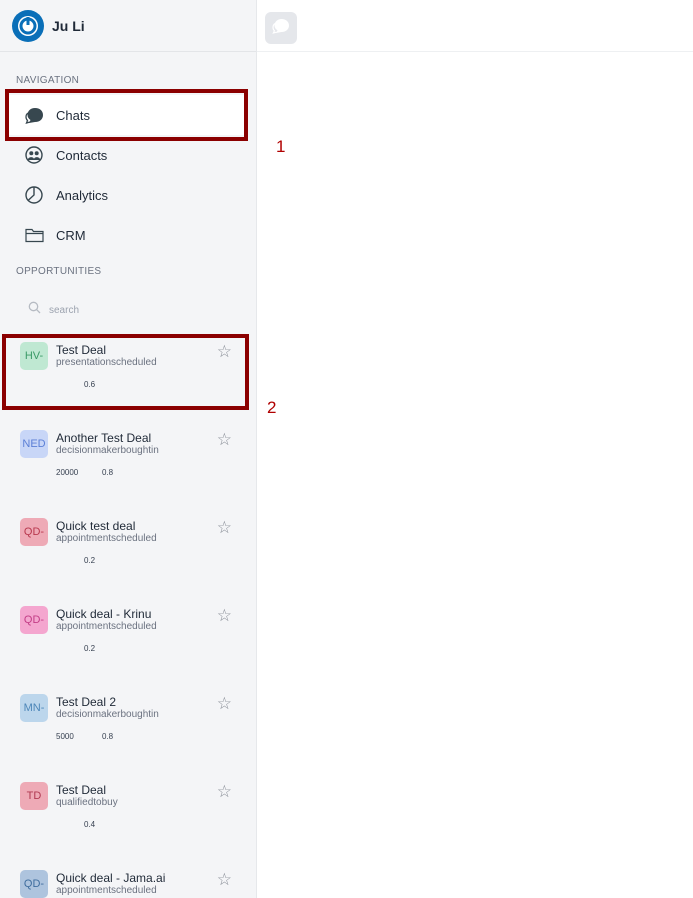 Image resolution: width=693 pixels, height=898 pixels. What do you see at coordinates (34, 444) in the screenshot?
I see `deal-avatar: NED` at bounding box center [34, 444].